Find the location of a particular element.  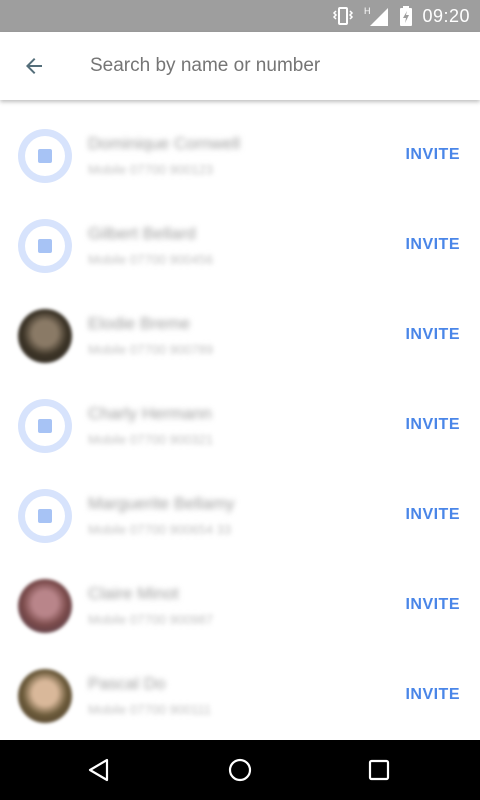

nav-home-button is located at coordinates (240, 770).